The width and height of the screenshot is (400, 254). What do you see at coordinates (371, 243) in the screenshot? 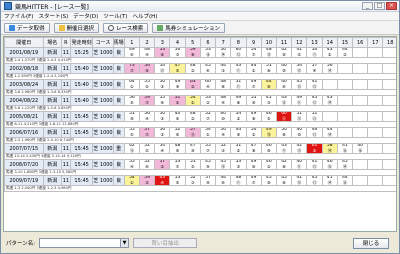
I see `close-button: 閉じる` at bounding box center [371, 243].